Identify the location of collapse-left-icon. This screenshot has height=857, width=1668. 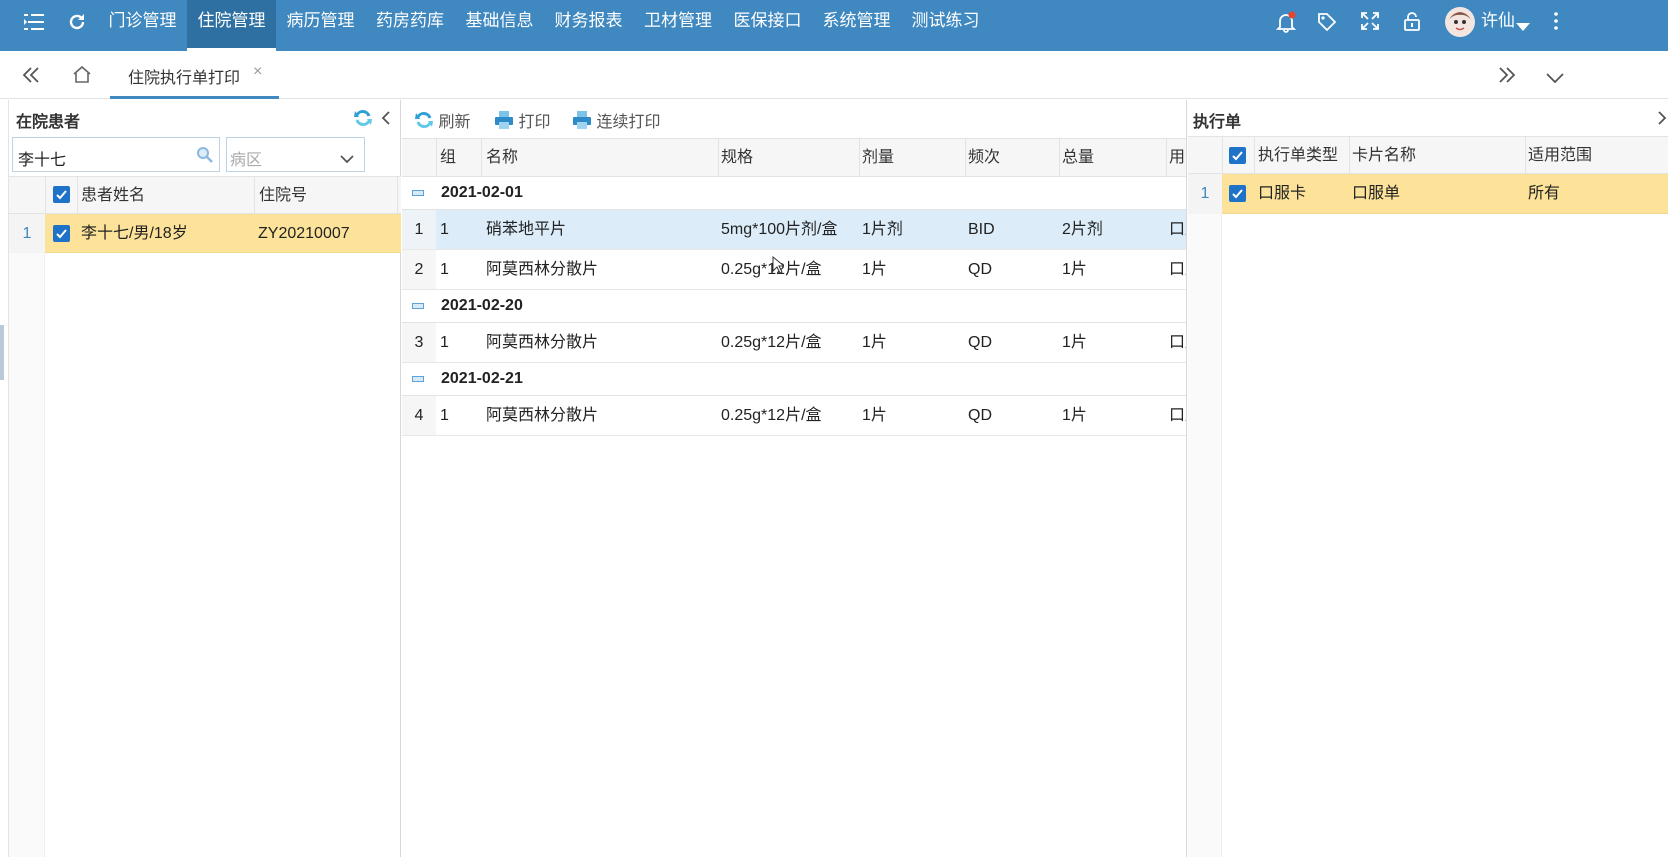
(385, 120).